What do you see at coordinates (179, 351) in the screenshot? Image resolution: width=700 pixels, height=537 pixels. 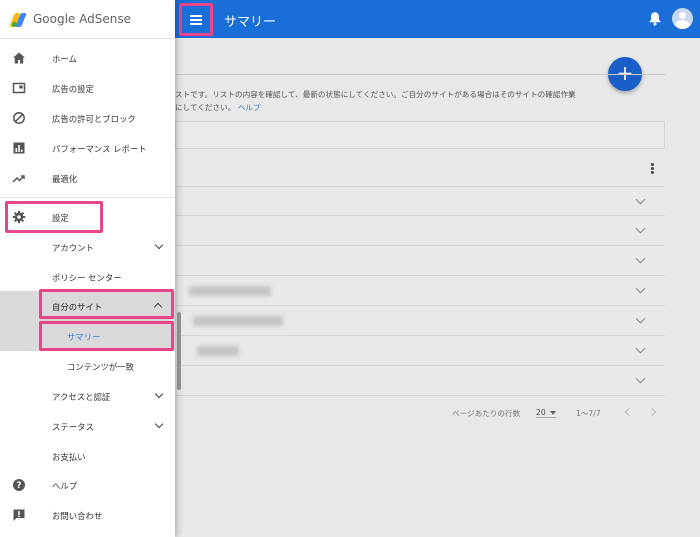 I see `drawer-scrollbar` at bounding box center [179, 351].